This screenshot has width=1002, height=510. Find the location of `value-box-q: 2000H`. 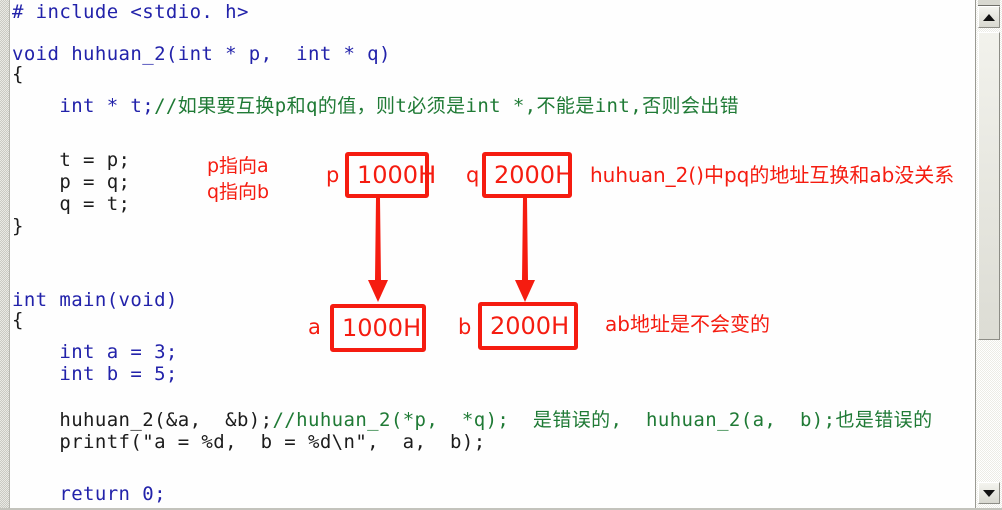

value-box-q: 2000H is located at coordinates (528, 175).